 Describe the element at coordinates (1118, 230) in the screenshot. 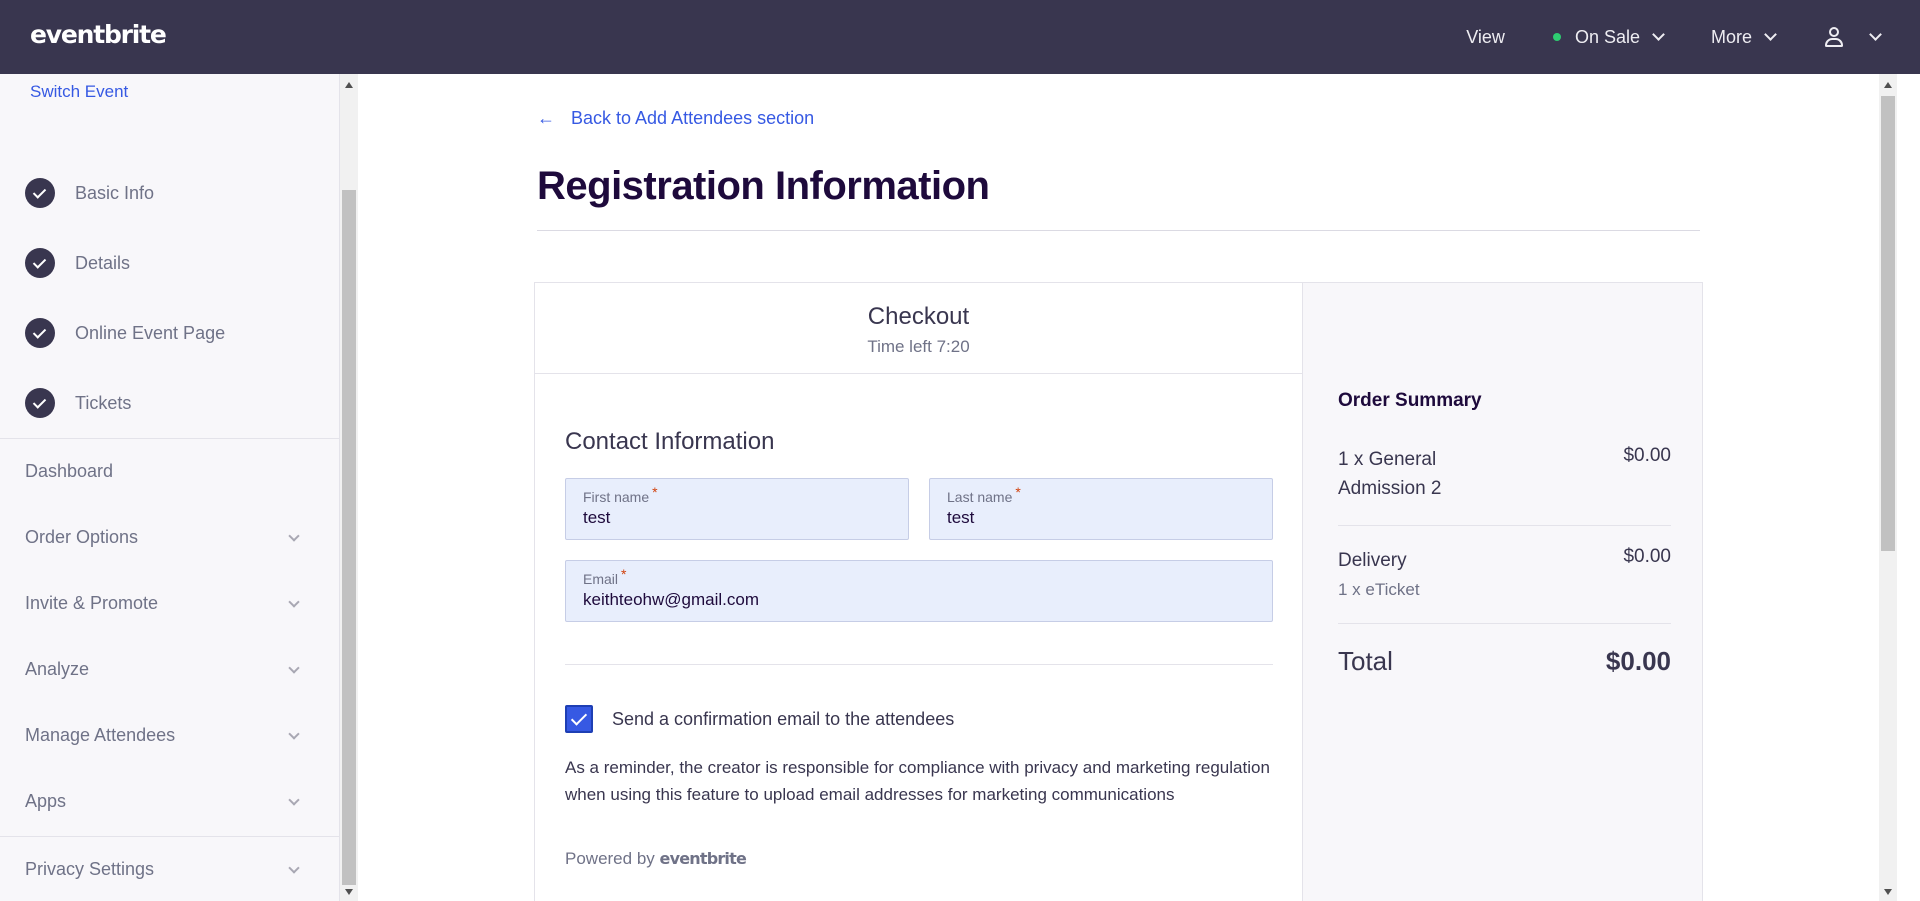

I see `title-divider` at that location.